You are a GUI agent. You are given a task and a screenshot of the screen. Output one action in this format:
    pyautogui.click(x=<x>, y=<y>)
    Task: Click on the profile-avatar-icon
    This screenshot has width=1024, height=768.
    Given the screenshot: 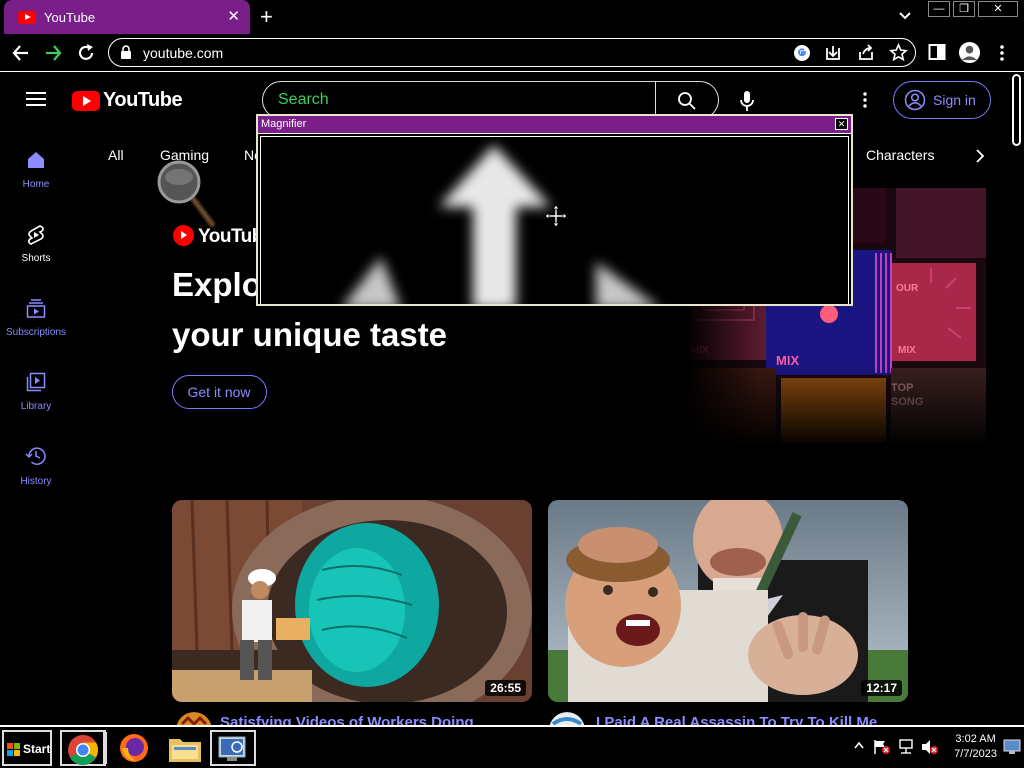 What is the action you would take?
    pyautogui.click(x=969, y=52)
    